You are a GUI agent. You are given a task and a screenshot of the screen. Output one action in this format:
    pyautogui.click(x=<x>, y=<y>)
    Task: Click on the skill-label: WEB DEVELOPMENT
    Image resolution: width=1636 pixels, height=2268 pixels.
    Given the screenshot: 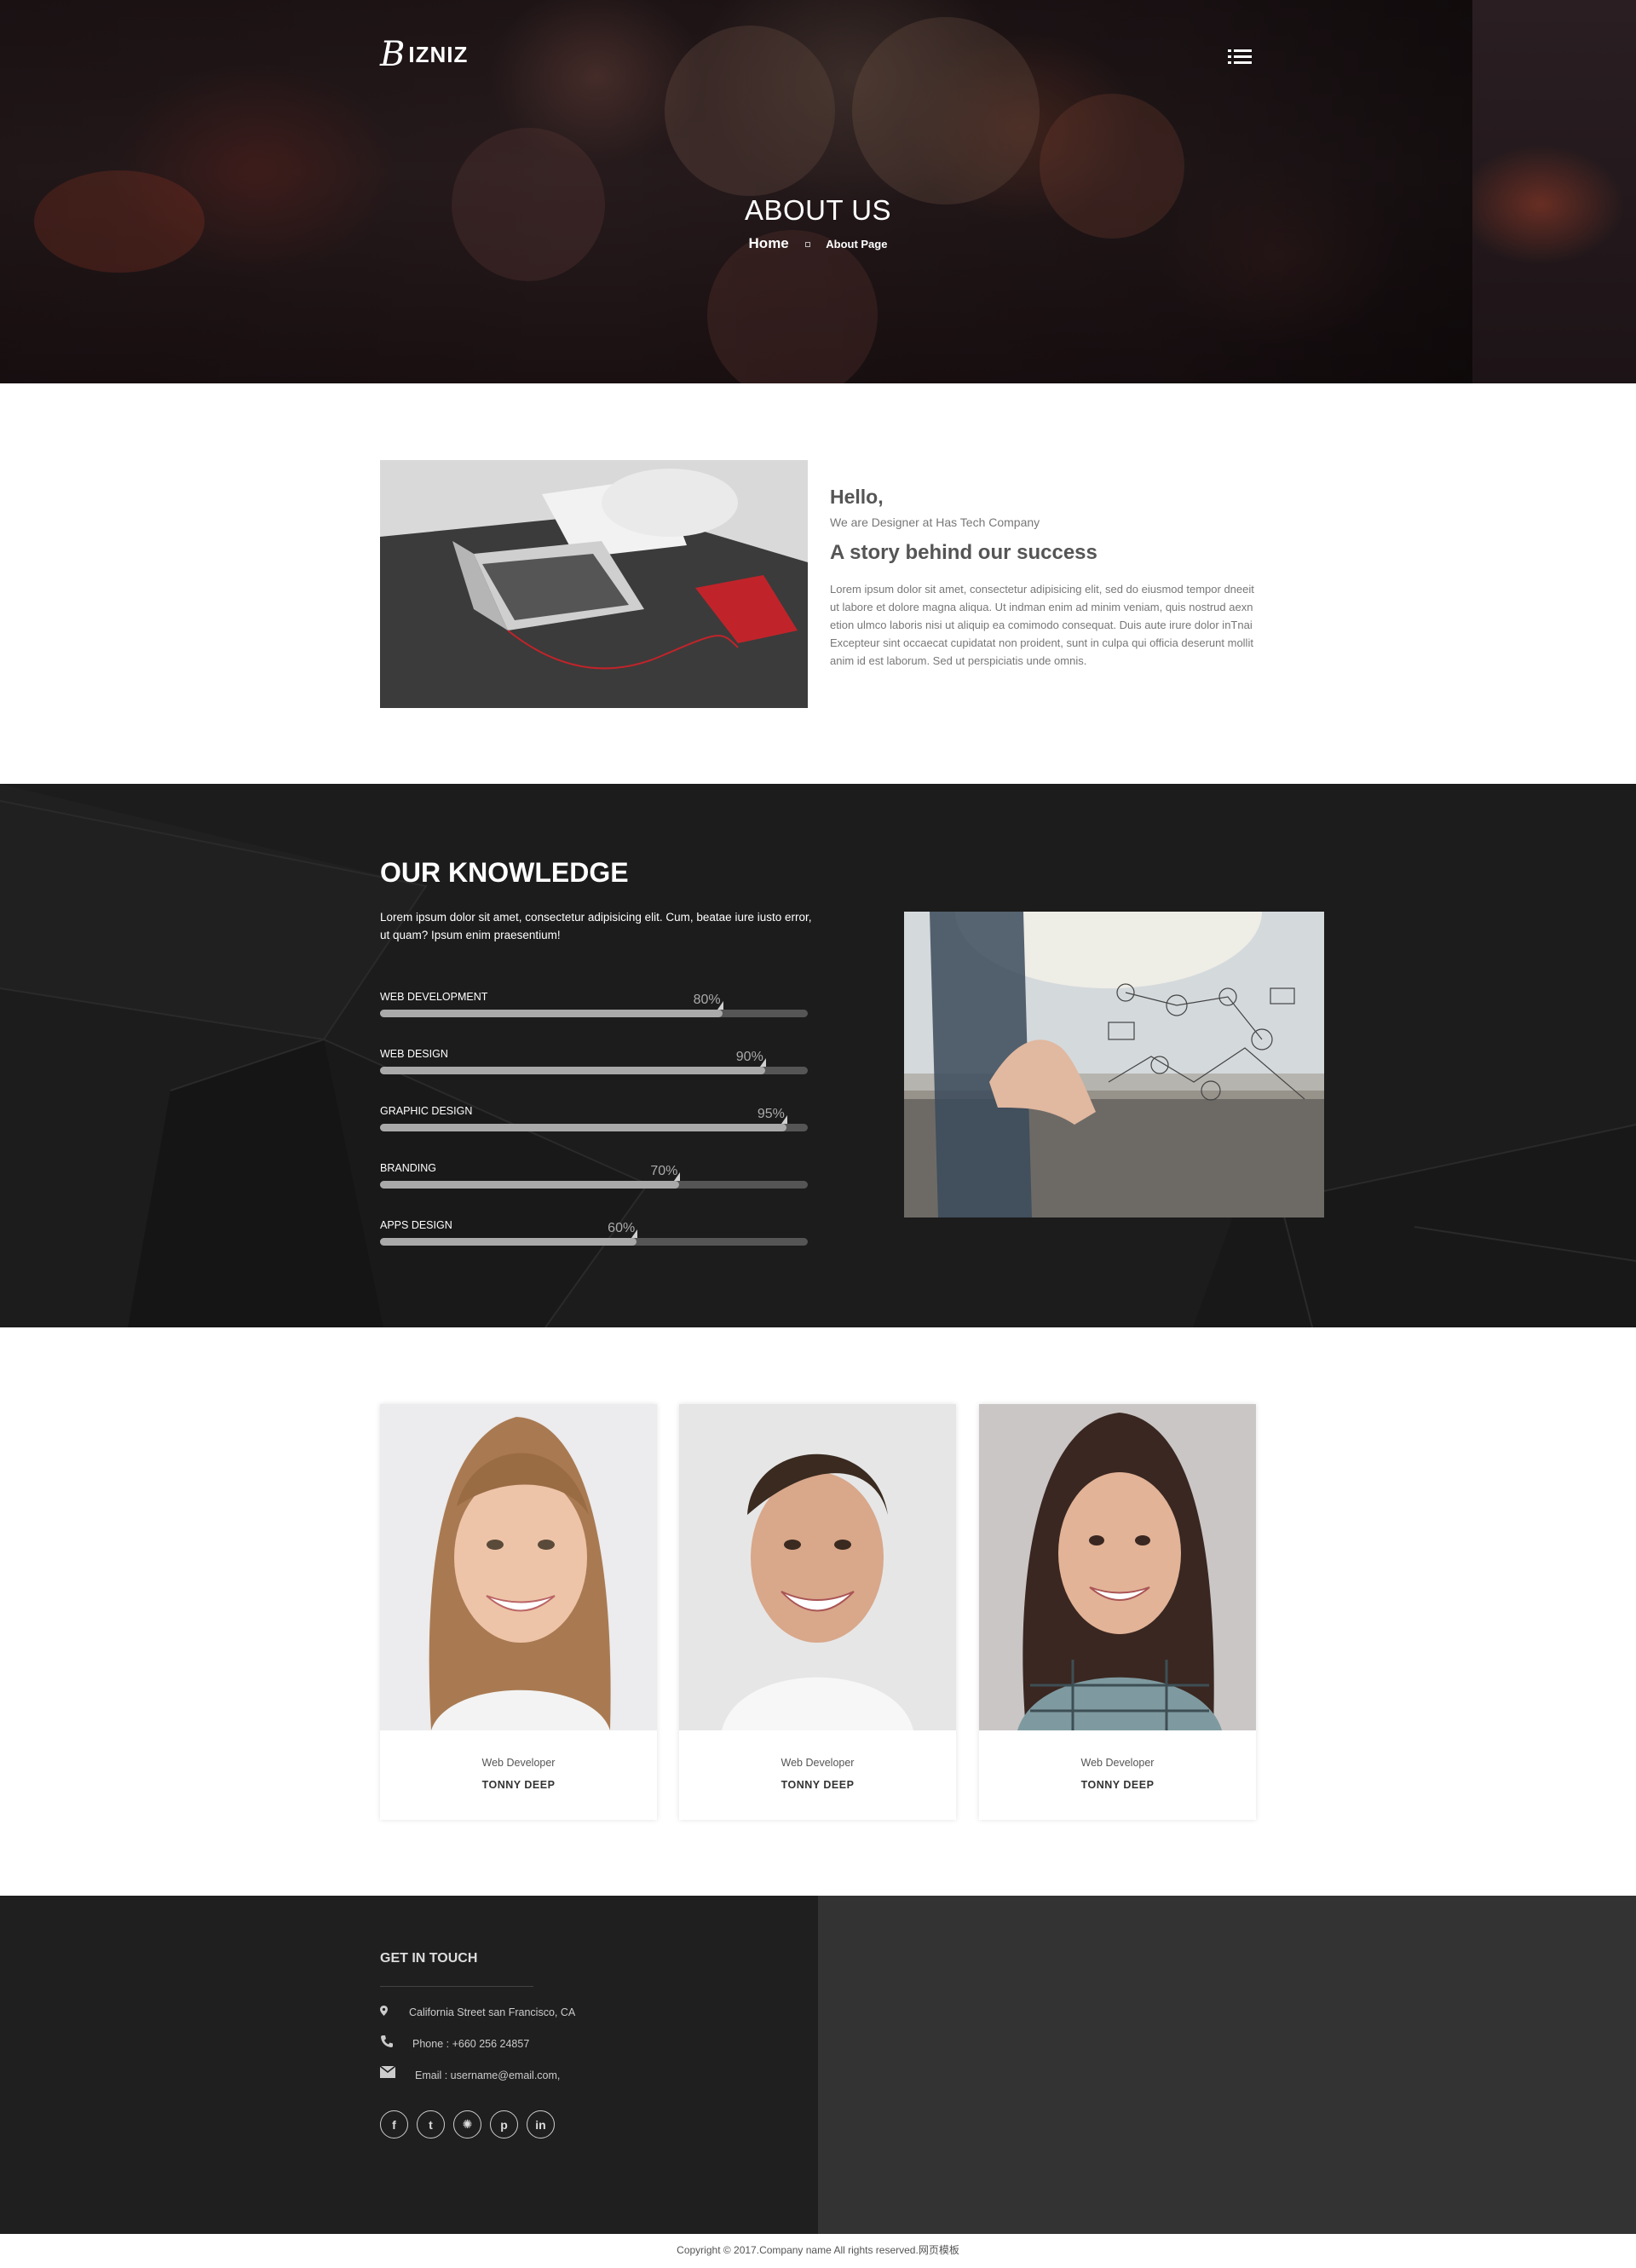 What is the action you would take?
    pyautogui.click(x=434, y=997)
    